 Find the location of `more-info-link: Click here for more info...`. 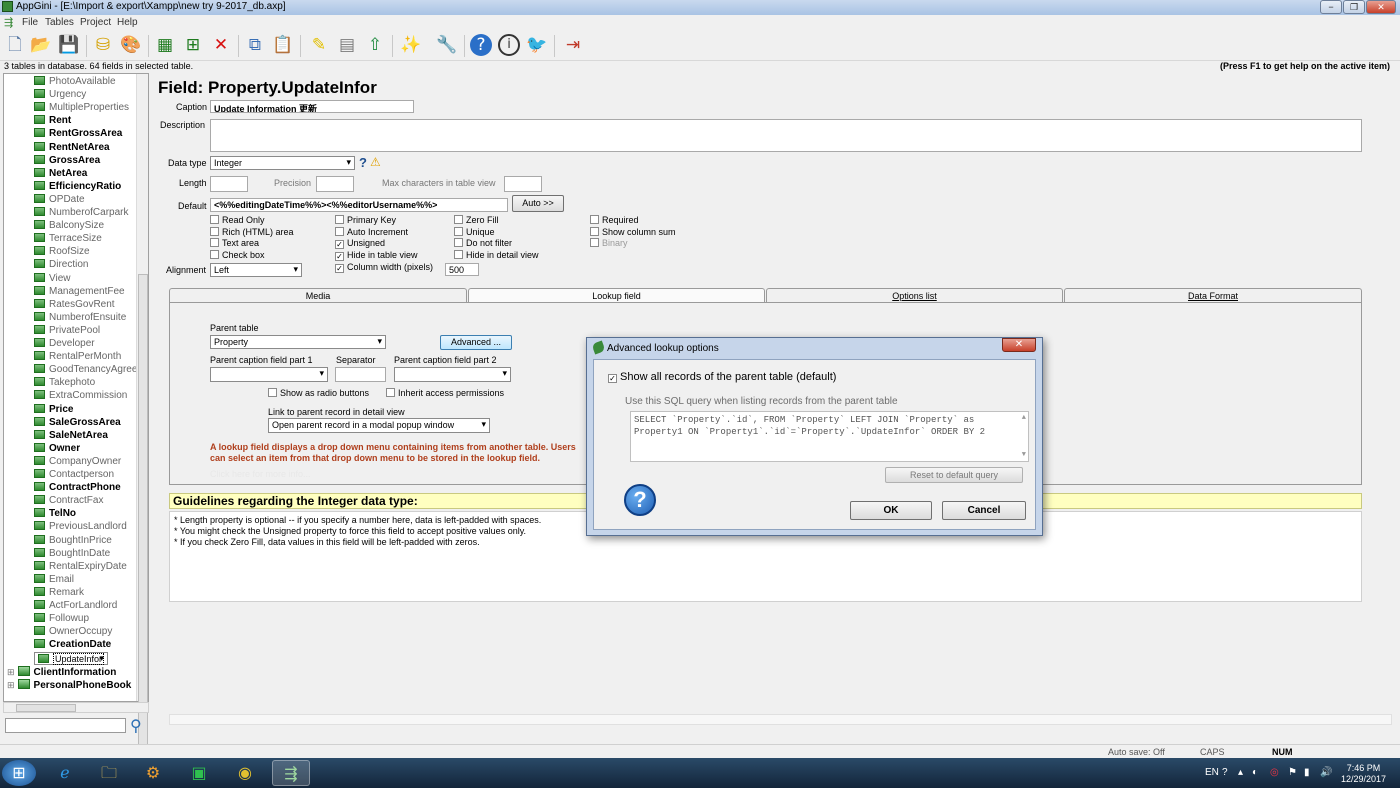

more-info-link: Click here for more info... is located at coordinates (260, 474).